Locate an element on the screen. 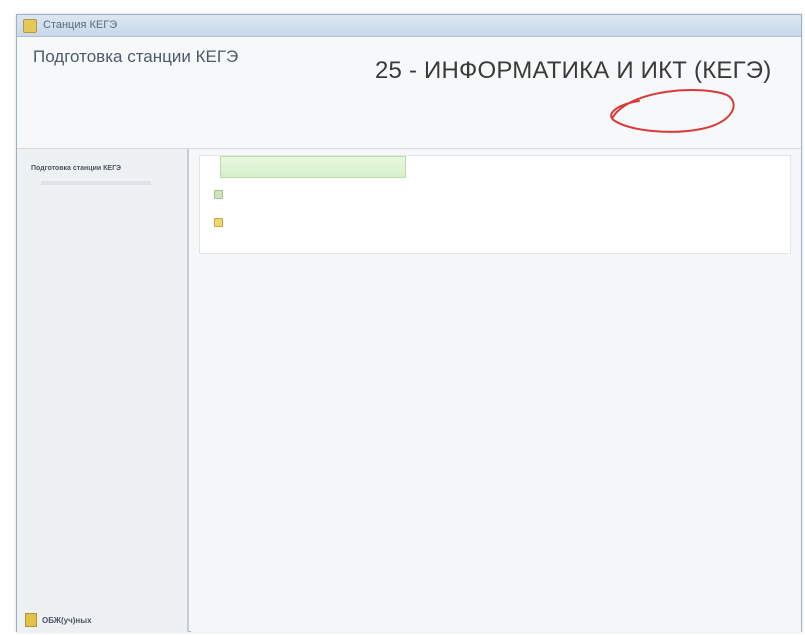 The width and height of the screenshot is (805, 635). window-title: Станция КЕГЭ is located at coordinates (80, 25).